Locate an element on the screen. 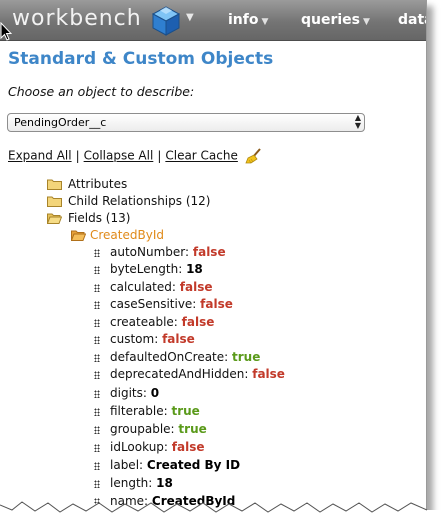  list-item: length: 18 is located at coordinates (133, 483).